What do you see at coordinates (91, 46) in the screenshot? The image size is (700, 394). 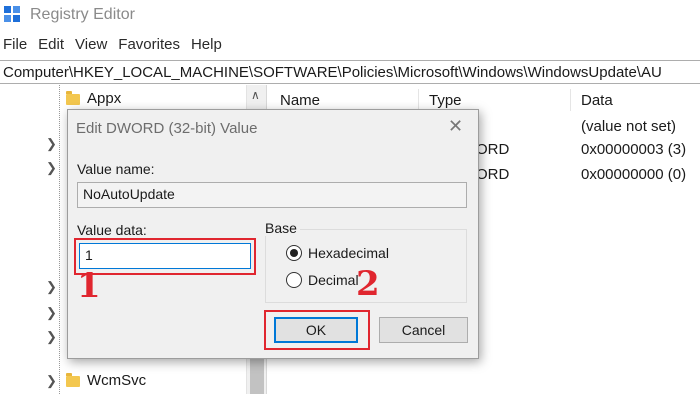 I see `menu-view: View` at bounding box center [91, 46].